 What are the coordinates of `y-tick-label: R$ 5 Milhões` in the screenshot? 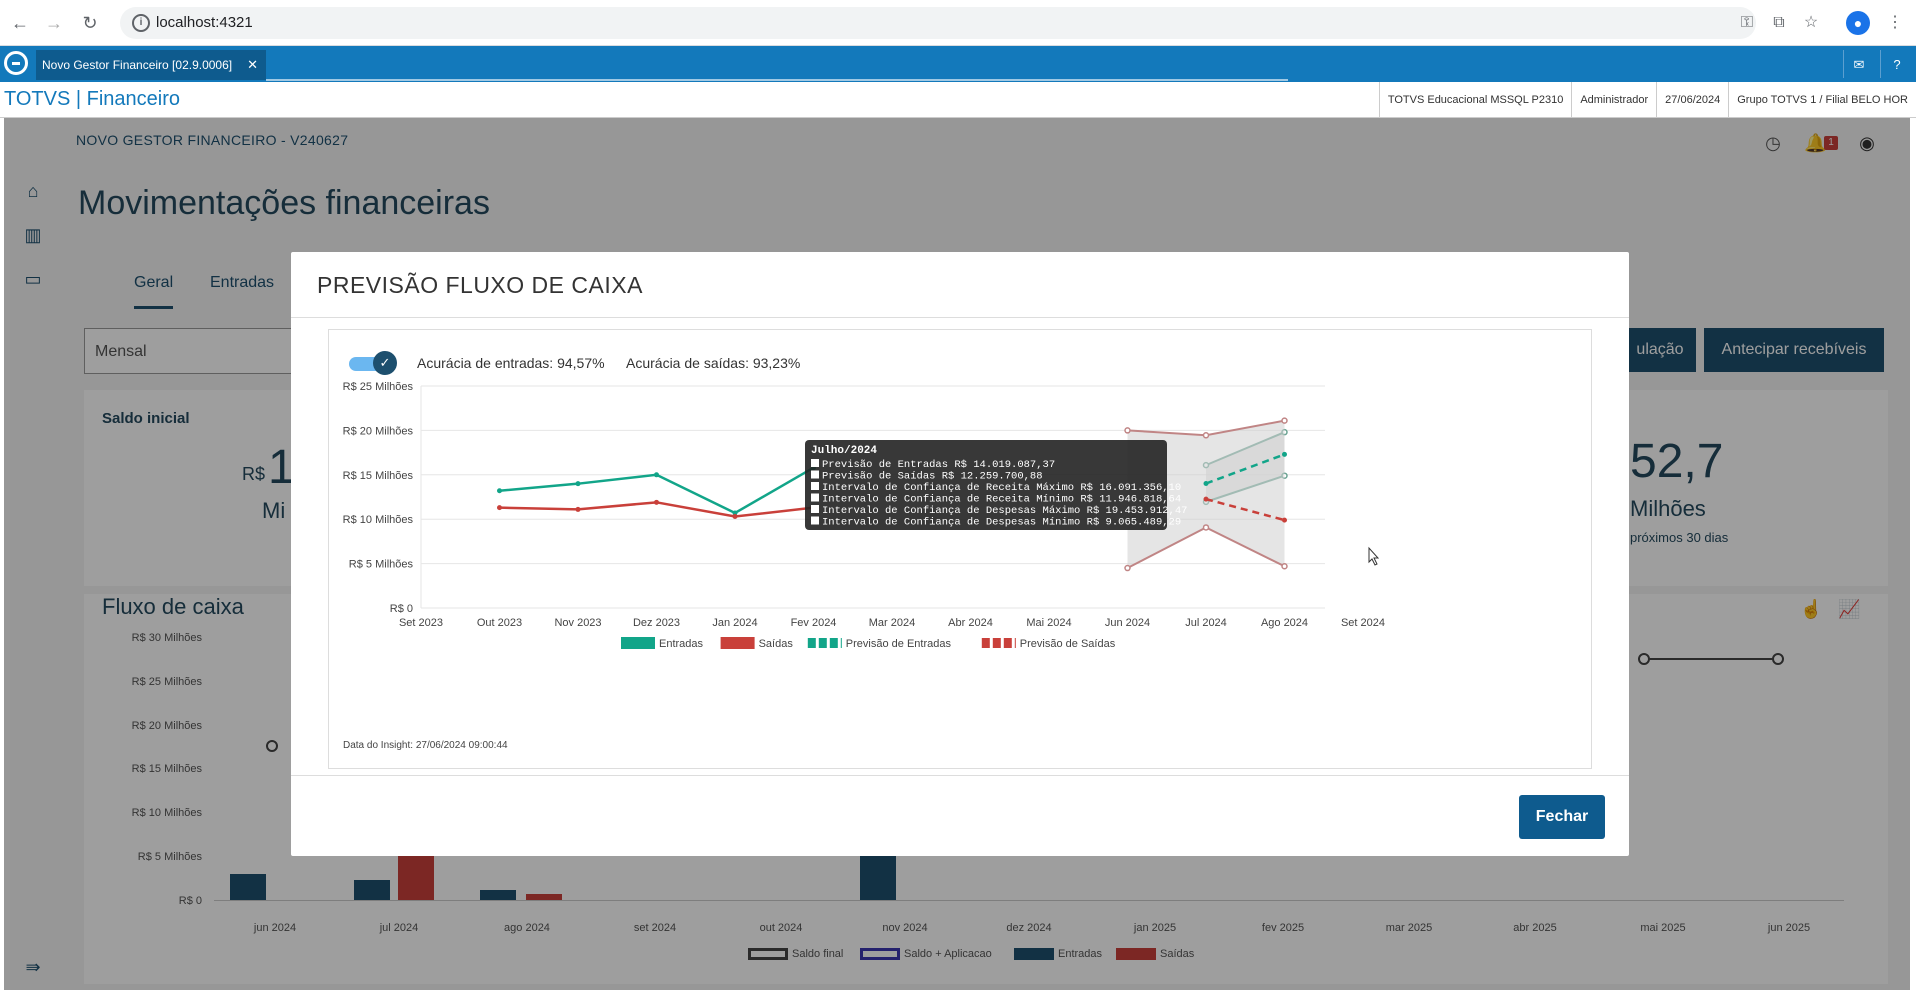 It's located at (381, 565).